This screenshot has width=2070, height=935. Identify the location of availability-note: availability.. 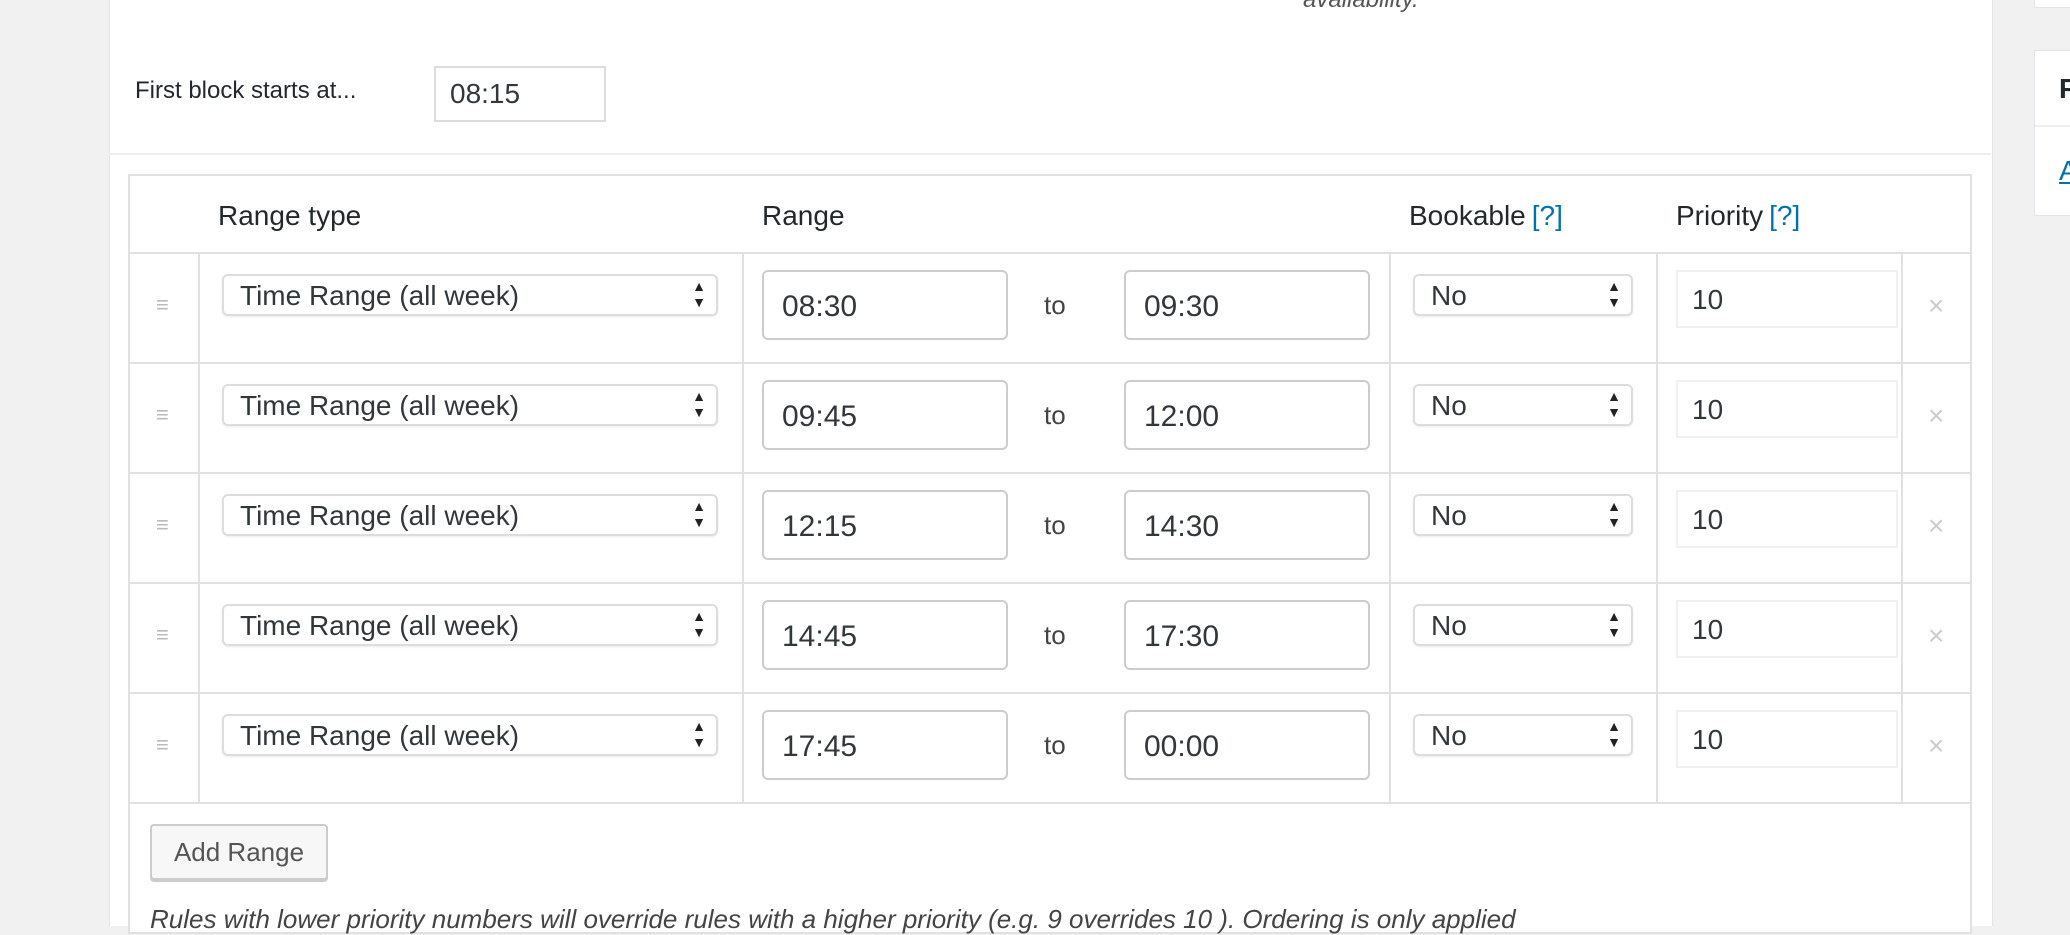
(1361, 7).